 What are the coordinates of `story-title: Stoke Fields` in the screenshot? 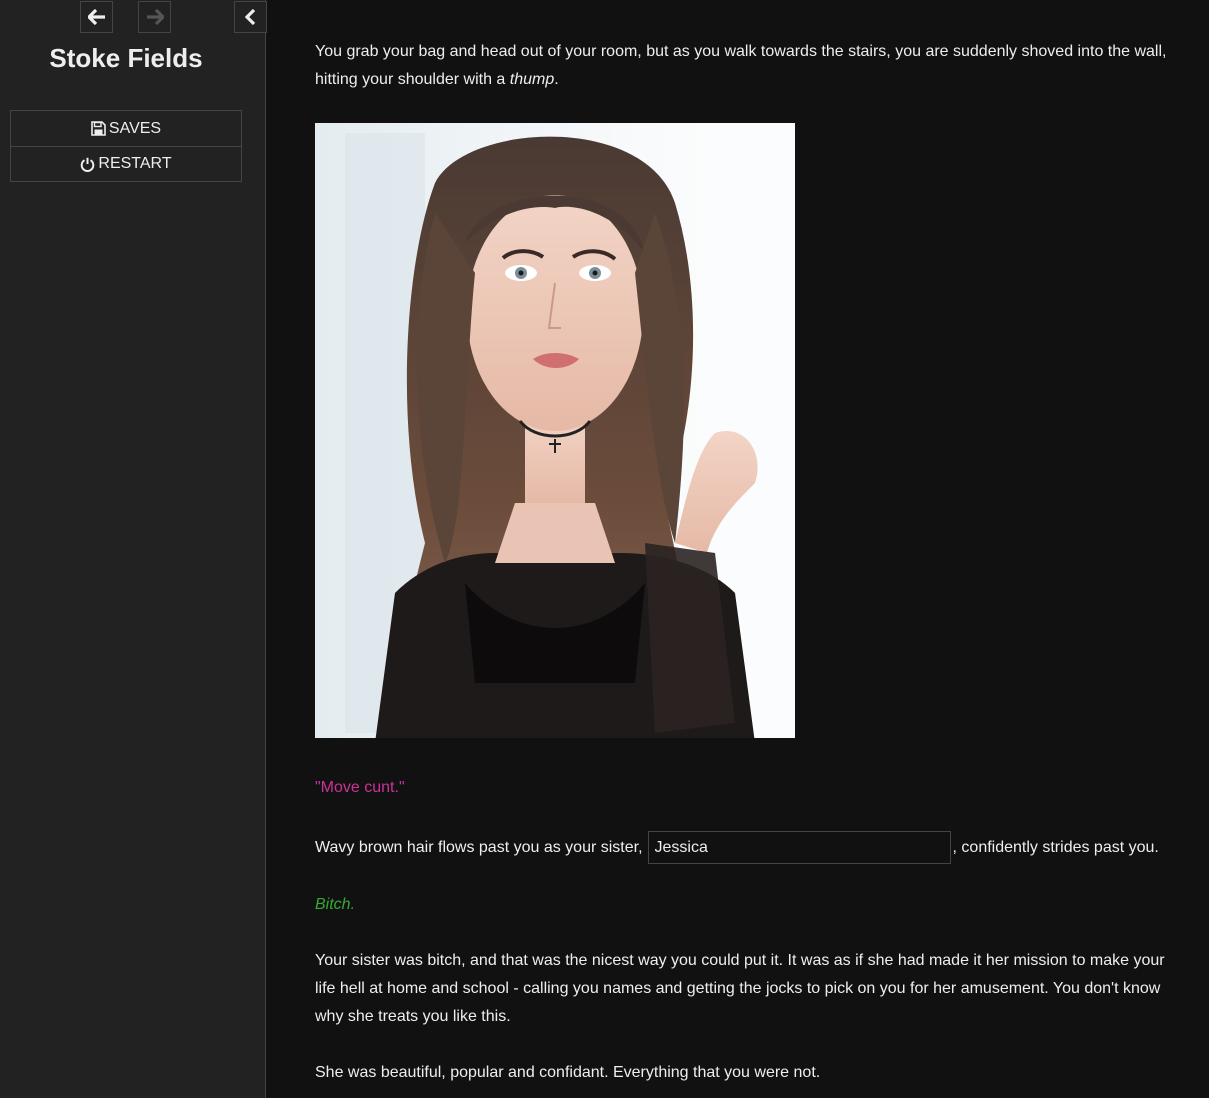 It's located at (126, 58).